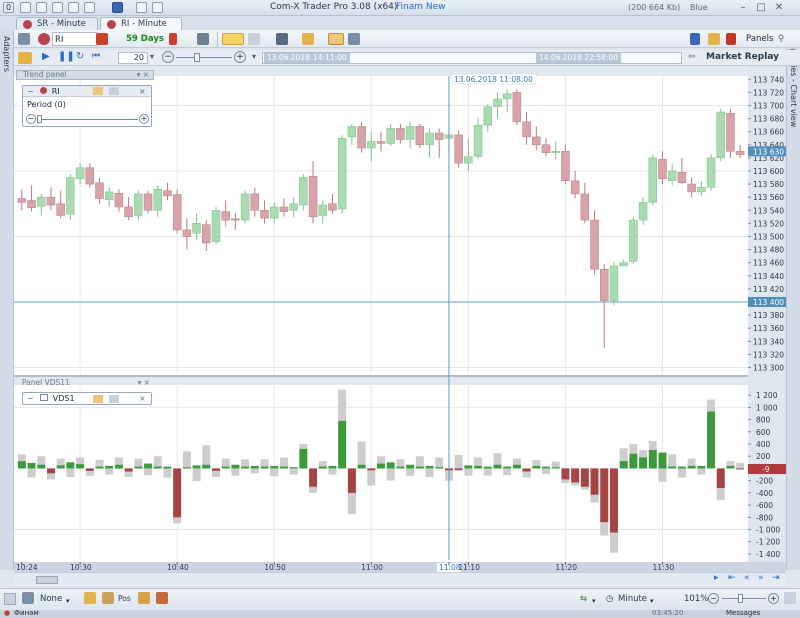 Image resolution: width=800 pixels, height=618 pixels. Describe the element at coordinates (790, 598) in the screenshot. I see `status-end-icon` at that location.